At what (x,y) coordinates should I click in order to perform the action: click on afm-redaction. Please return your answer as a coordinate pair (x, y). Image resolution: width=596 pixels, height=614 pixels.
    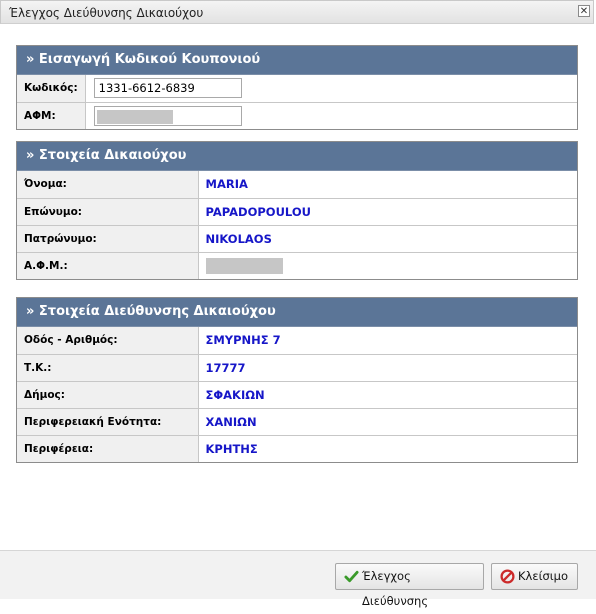
    Looking at the image, I should click on (134, 117).